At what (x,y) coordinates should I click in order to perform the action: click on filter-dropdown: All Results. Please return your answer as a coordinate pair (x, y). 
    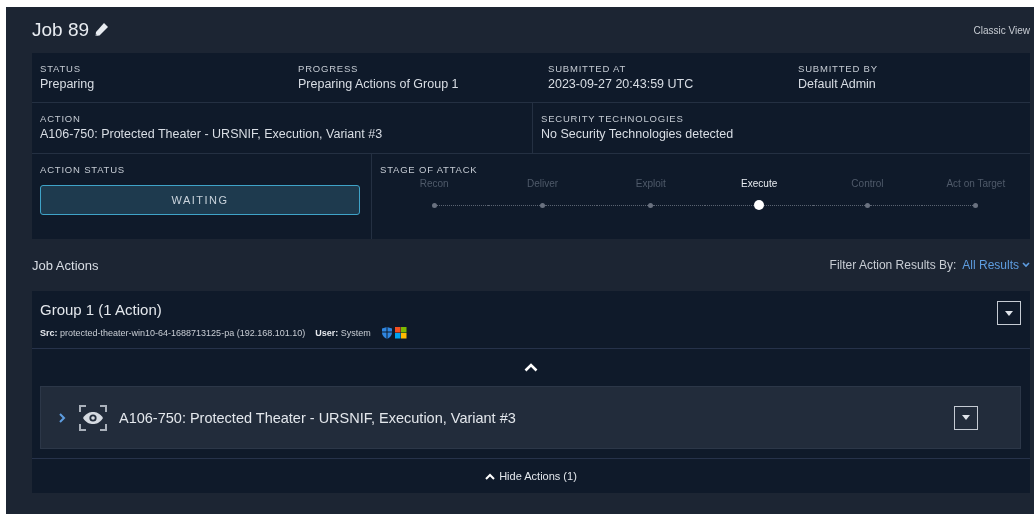
    Looking at the image, I should click on (996, 265).